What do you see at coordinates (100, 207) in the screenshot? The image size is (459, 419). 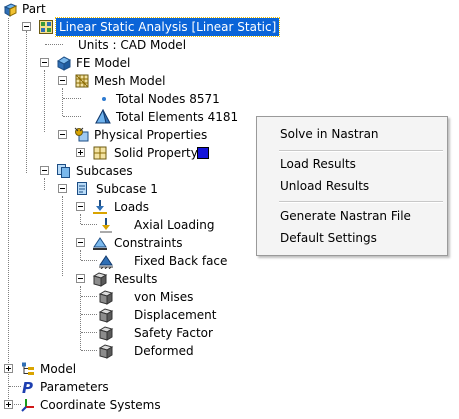 I see `loads-icon` at bounding box center [100, 207].